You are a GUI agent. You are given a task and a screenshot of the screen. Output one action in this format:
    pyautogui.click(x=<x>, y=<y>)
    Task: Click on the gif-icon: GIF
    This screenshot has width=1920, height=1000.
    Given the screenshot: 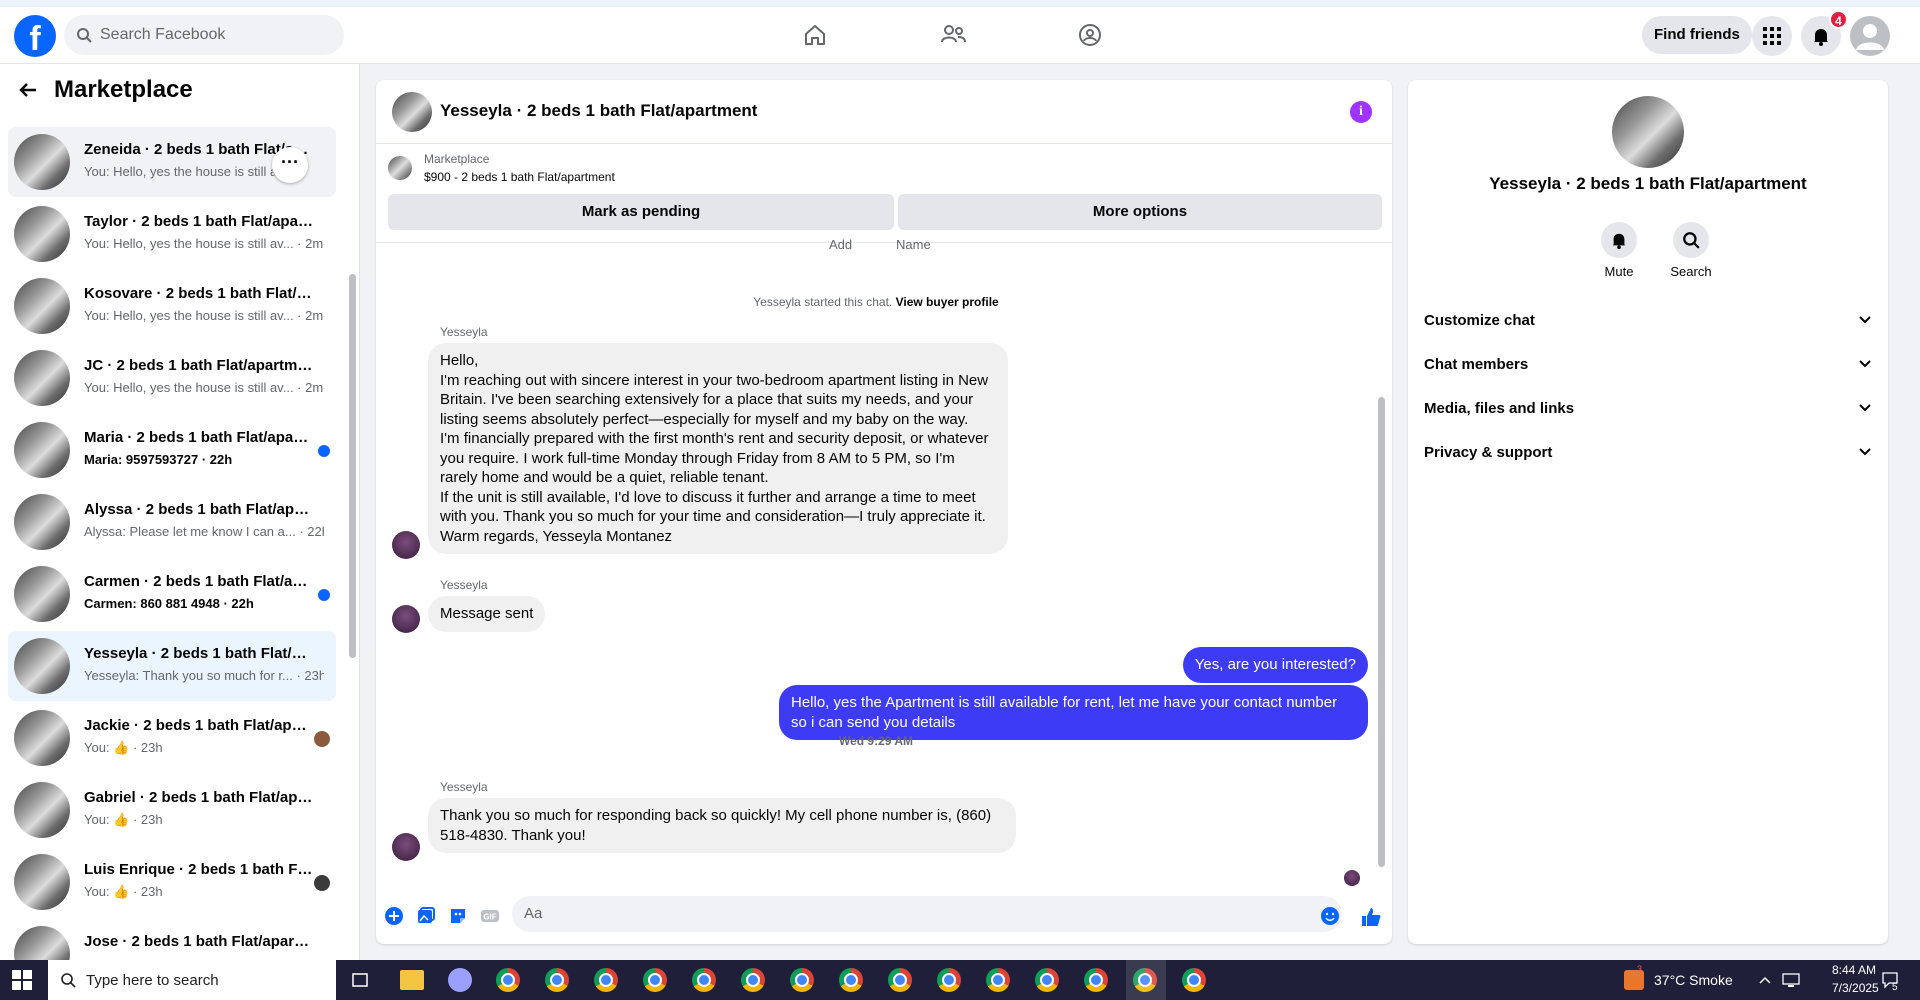 What is the action you would take?
    pyautogui.click(x=490, y=916)
    